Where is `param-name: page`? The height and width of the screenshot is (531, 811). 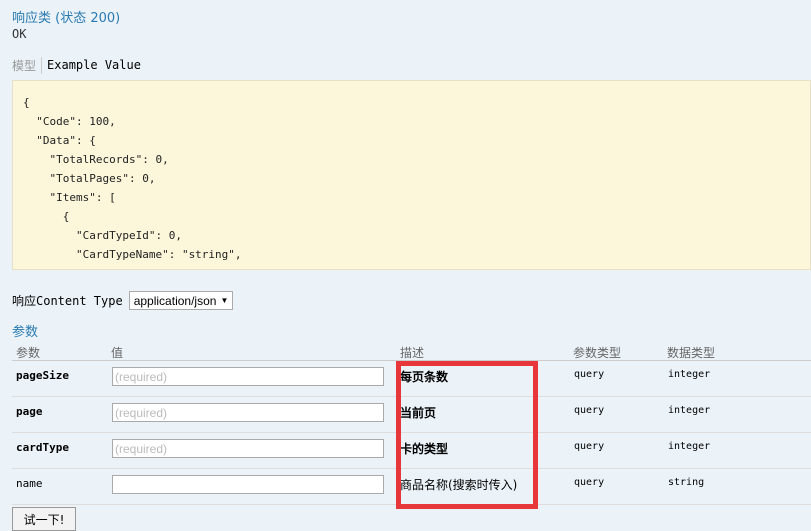 param-name: page is located at coordinates (29, 411).